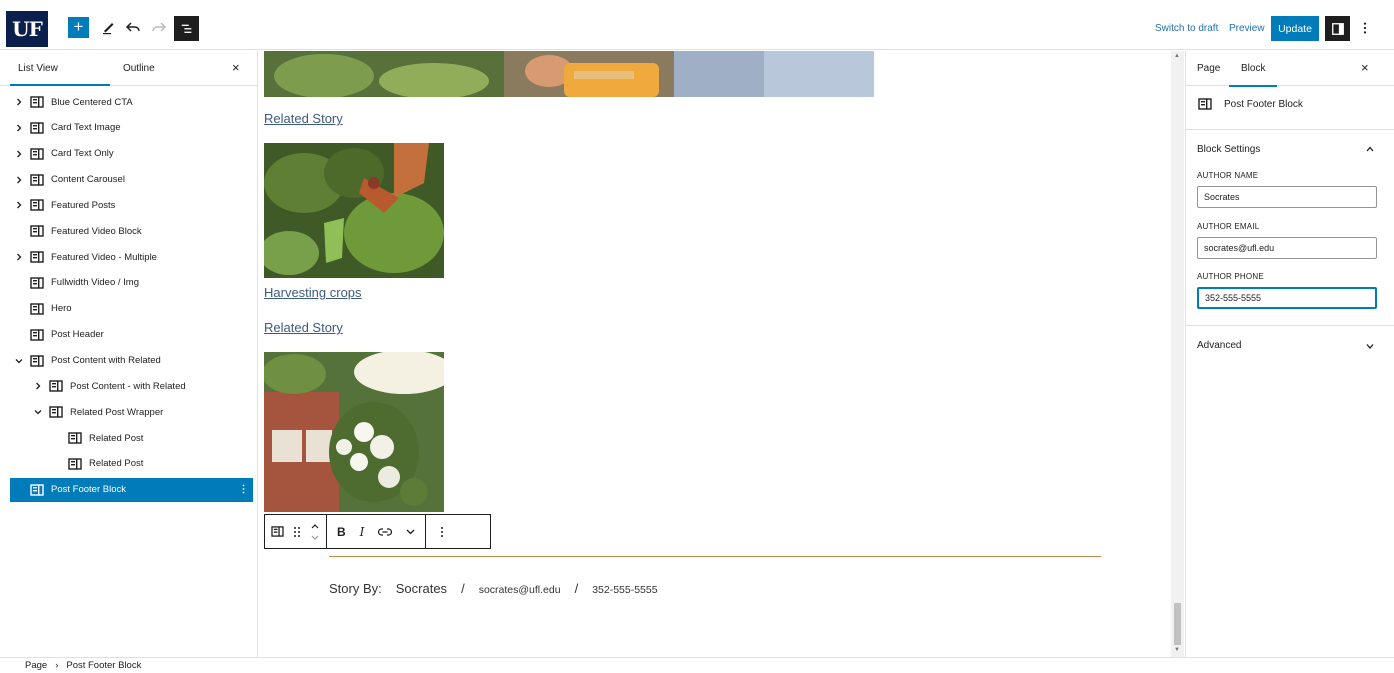 The height and width of the screenshot is (673, 1394). What do you see at coordinates (131, 361) in the screenshot?
I see `list-view-item: Post Content with Related` at bounding box center [131, 361].